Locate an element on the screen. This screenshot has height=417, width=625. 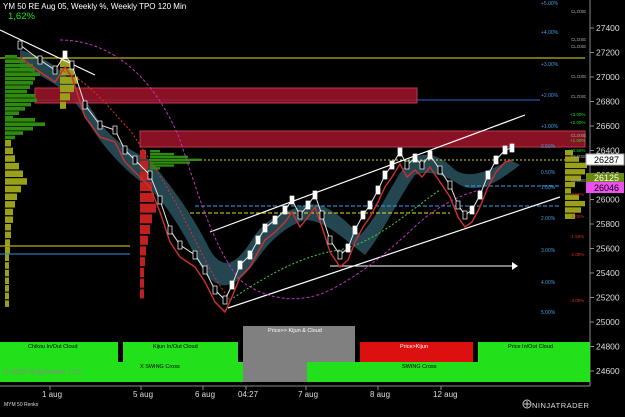
pct-level-label: +3.00% is located at coordinates (550, 65).